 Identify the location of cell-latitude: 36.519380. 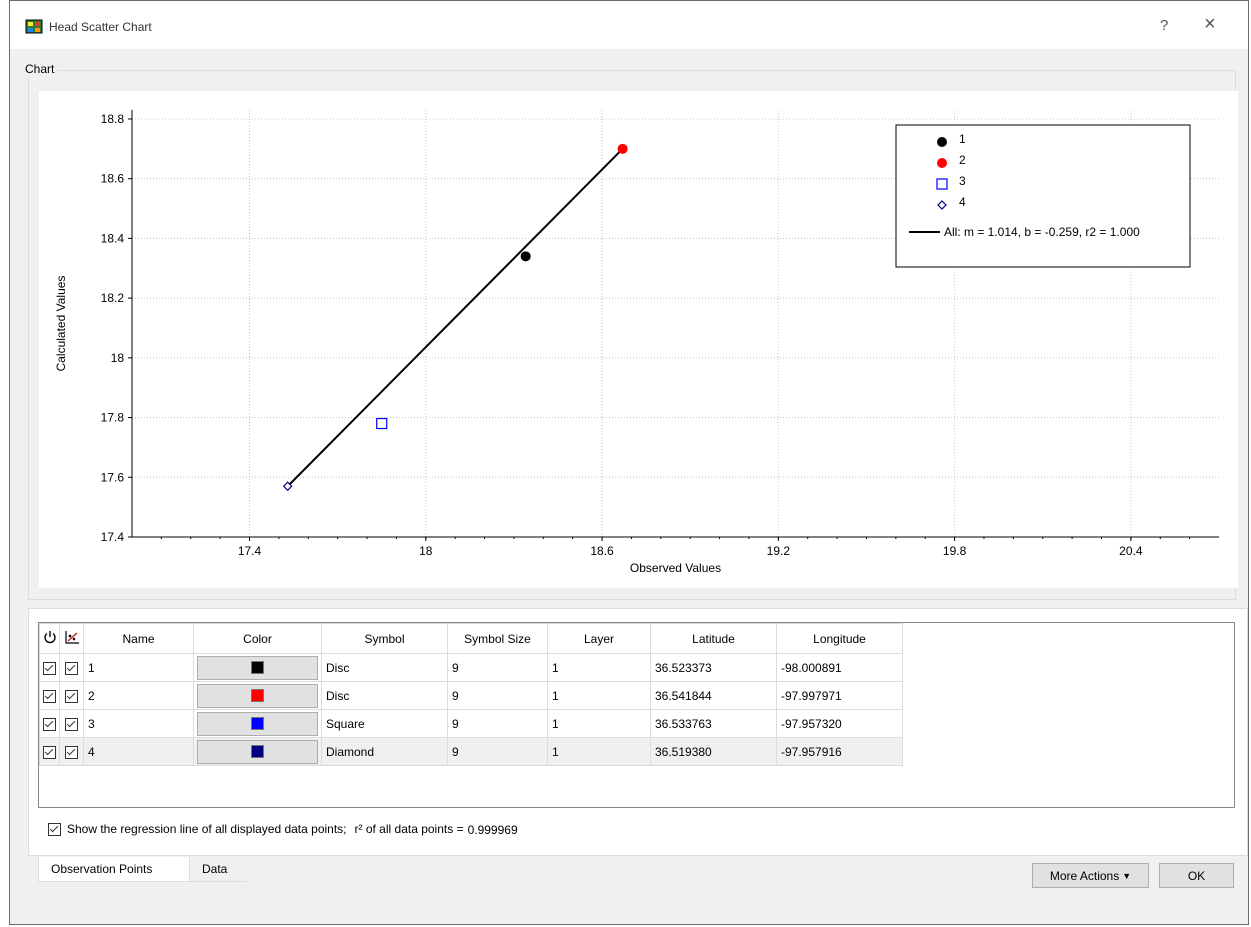
(713, 751).